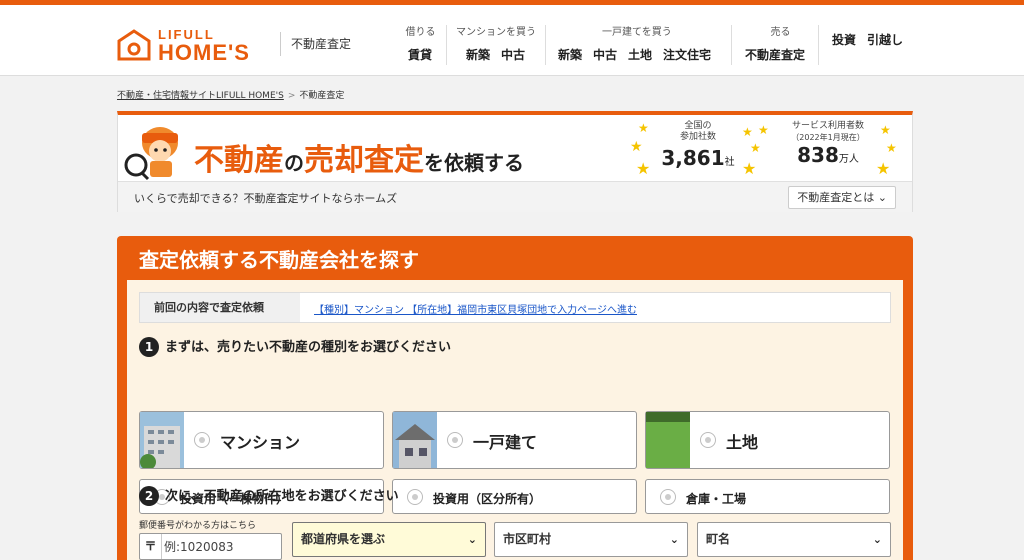  I want to click on step-number: 2, so click(149, 496).